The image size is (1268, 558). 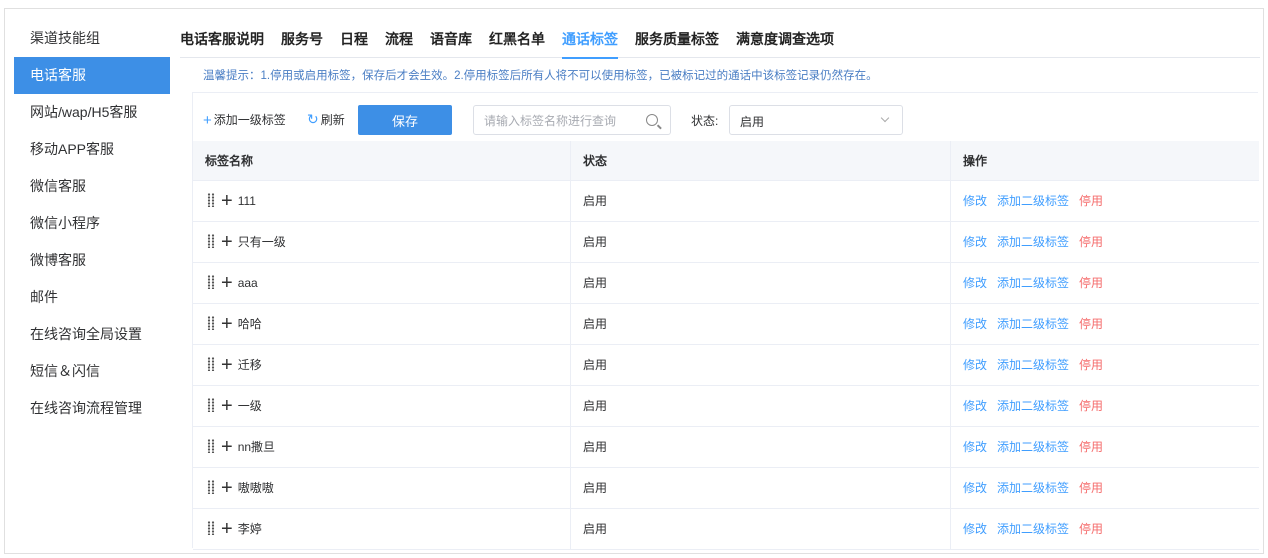 I want to click on tab: 满意度调查选项, so click(x=785, y=42).